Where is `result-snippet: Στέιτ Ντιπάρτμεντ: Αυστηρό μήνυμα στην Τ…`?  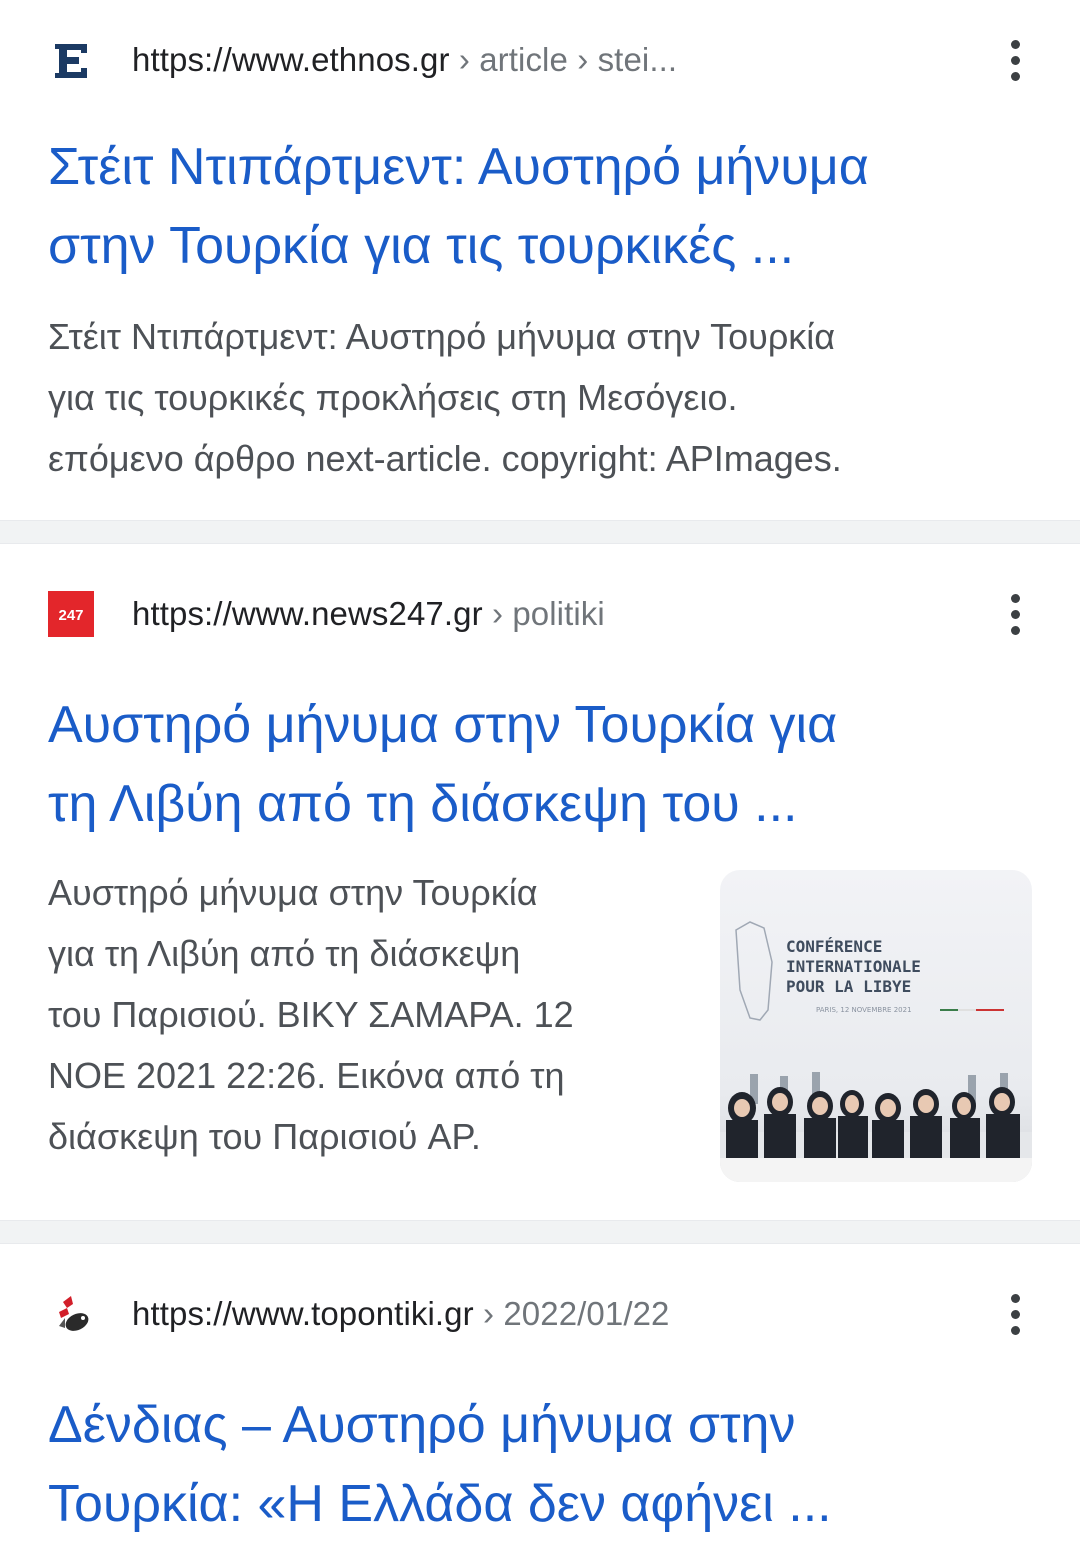
result-snippet: Στέιτ Ντιπάρτμεντ: Αυστηρό μήνυμα στην Τ… is located at coordinates (540, 397).